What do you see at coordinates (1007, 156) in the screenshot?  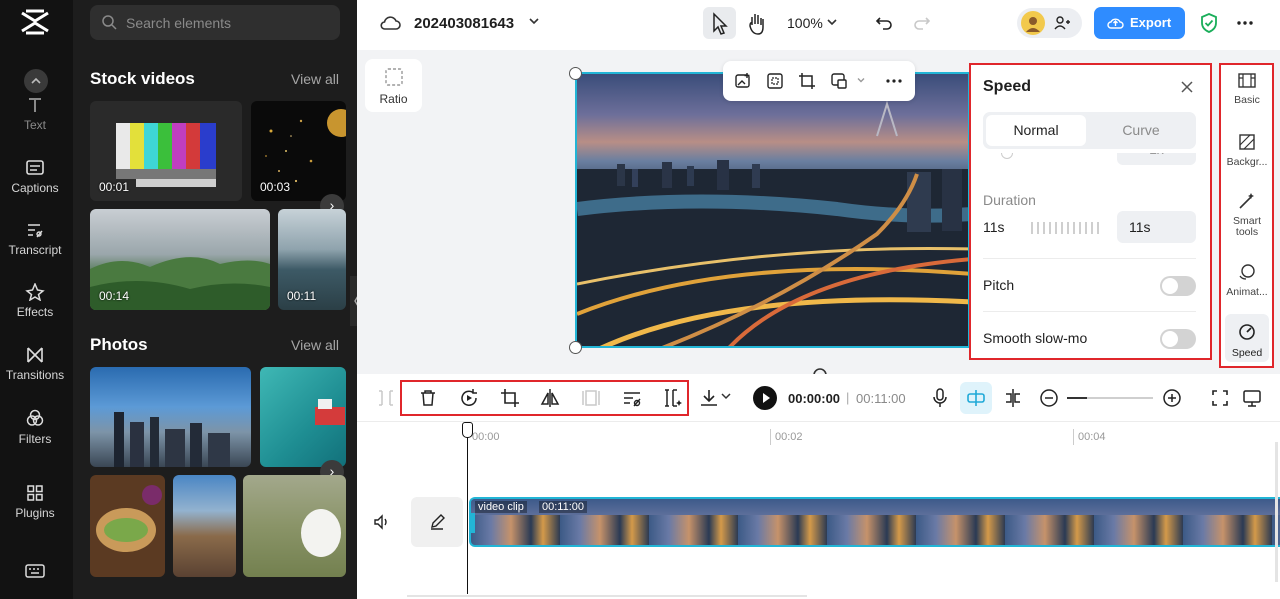 I see `slider-handle` at bounding box center [1007, 156].